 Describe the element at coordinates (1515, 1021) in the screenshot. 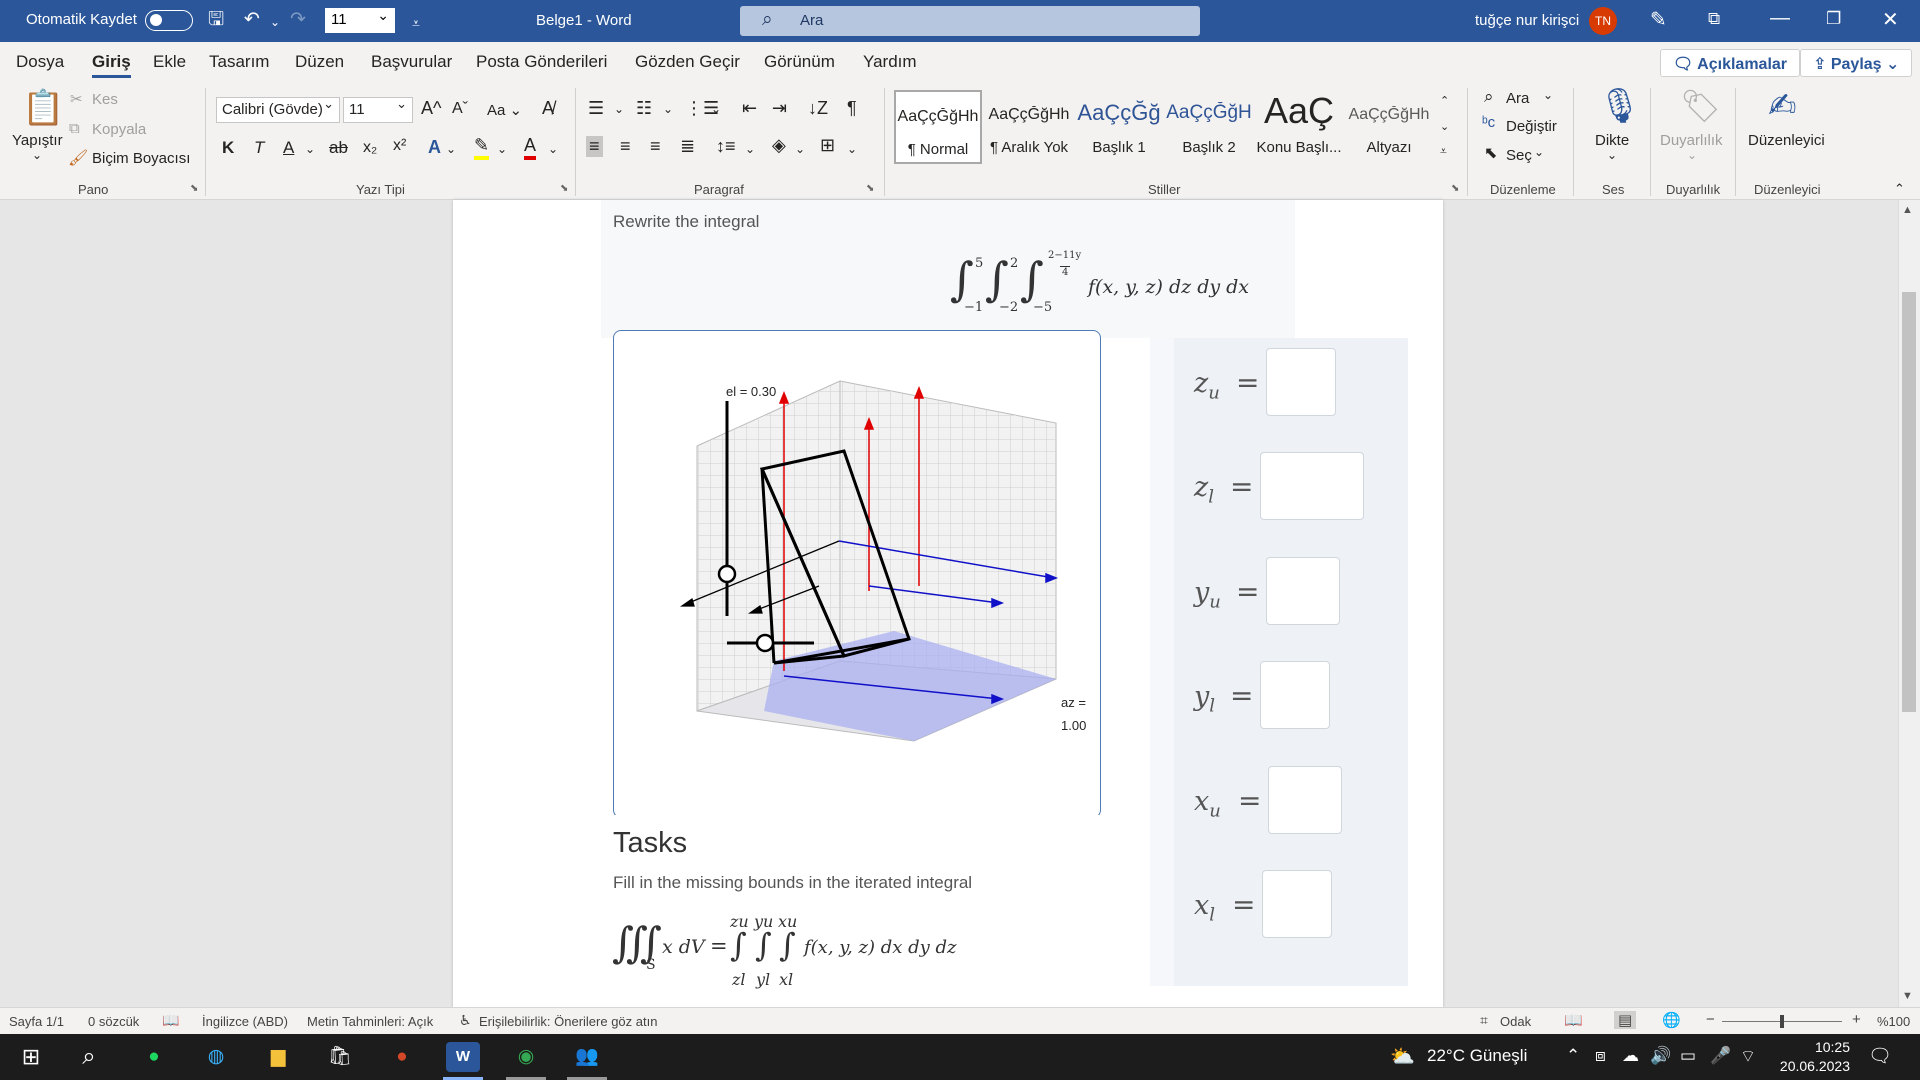

I see `focus-mode-button: Odak` at that location.